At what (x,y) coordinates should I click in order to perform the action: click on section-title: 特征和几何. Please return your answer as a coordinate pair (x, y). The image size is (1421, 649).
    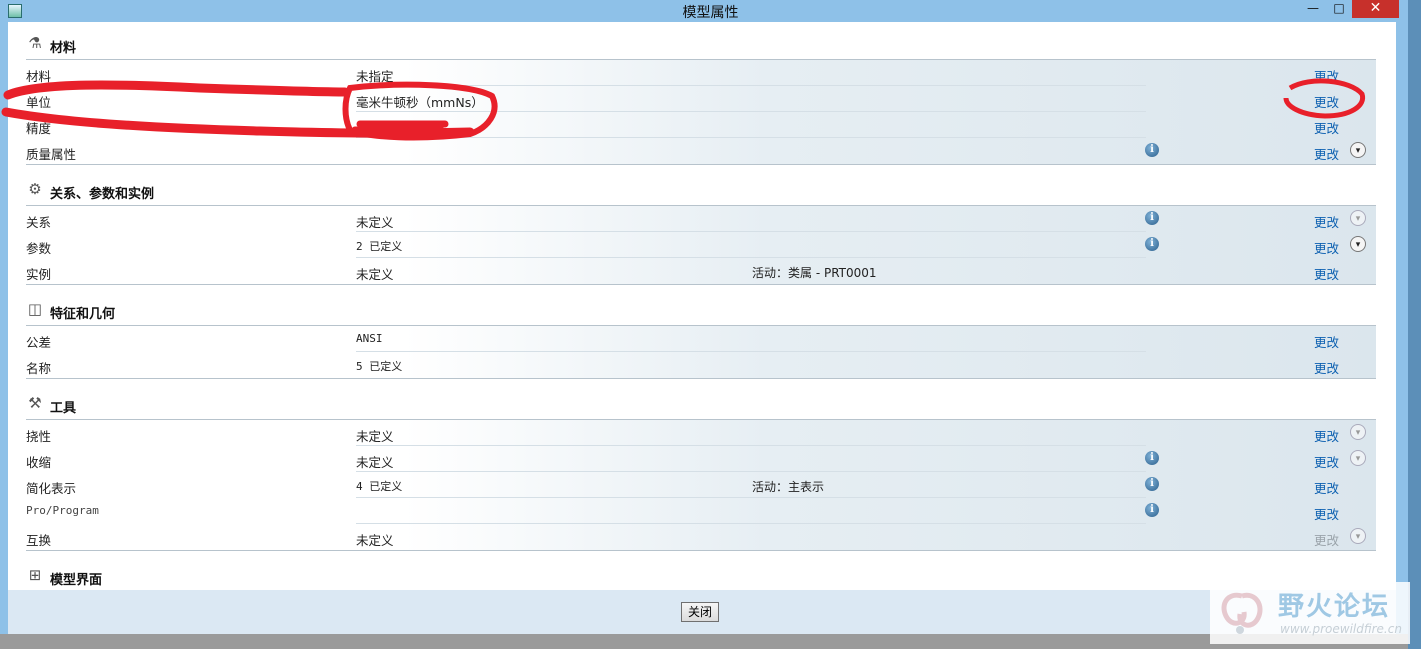
    Looking at the image, I should click on (83, 314).